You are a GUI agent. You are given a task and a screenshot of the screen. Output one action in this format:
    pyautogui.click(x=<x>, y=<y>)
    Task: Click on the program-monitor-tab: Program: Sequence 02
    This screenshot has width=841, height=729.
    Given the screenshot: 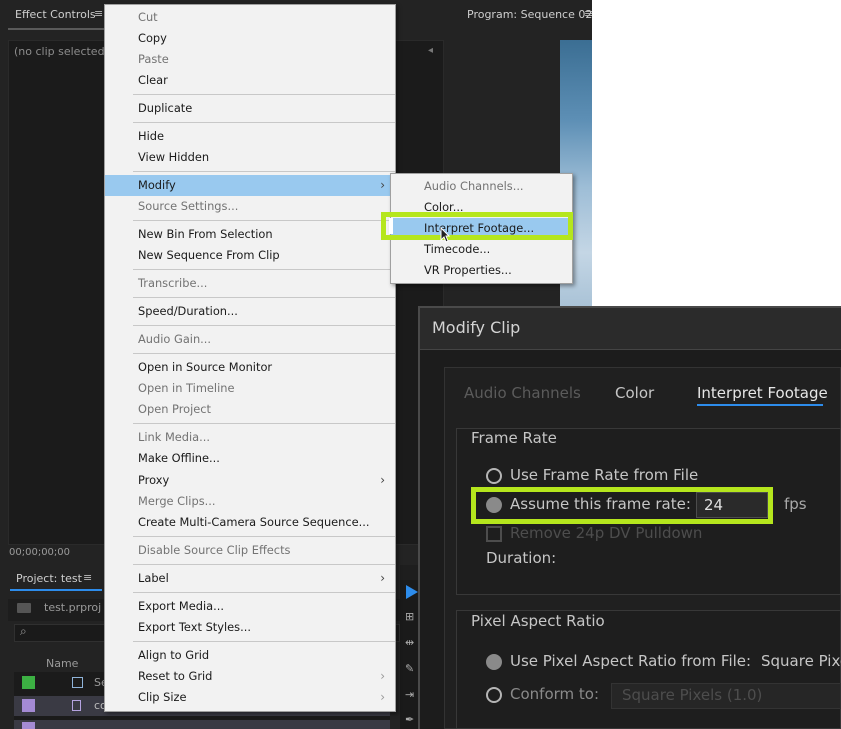 What is the action you would take?
    pyautogui.click(x=529, y=14)
    